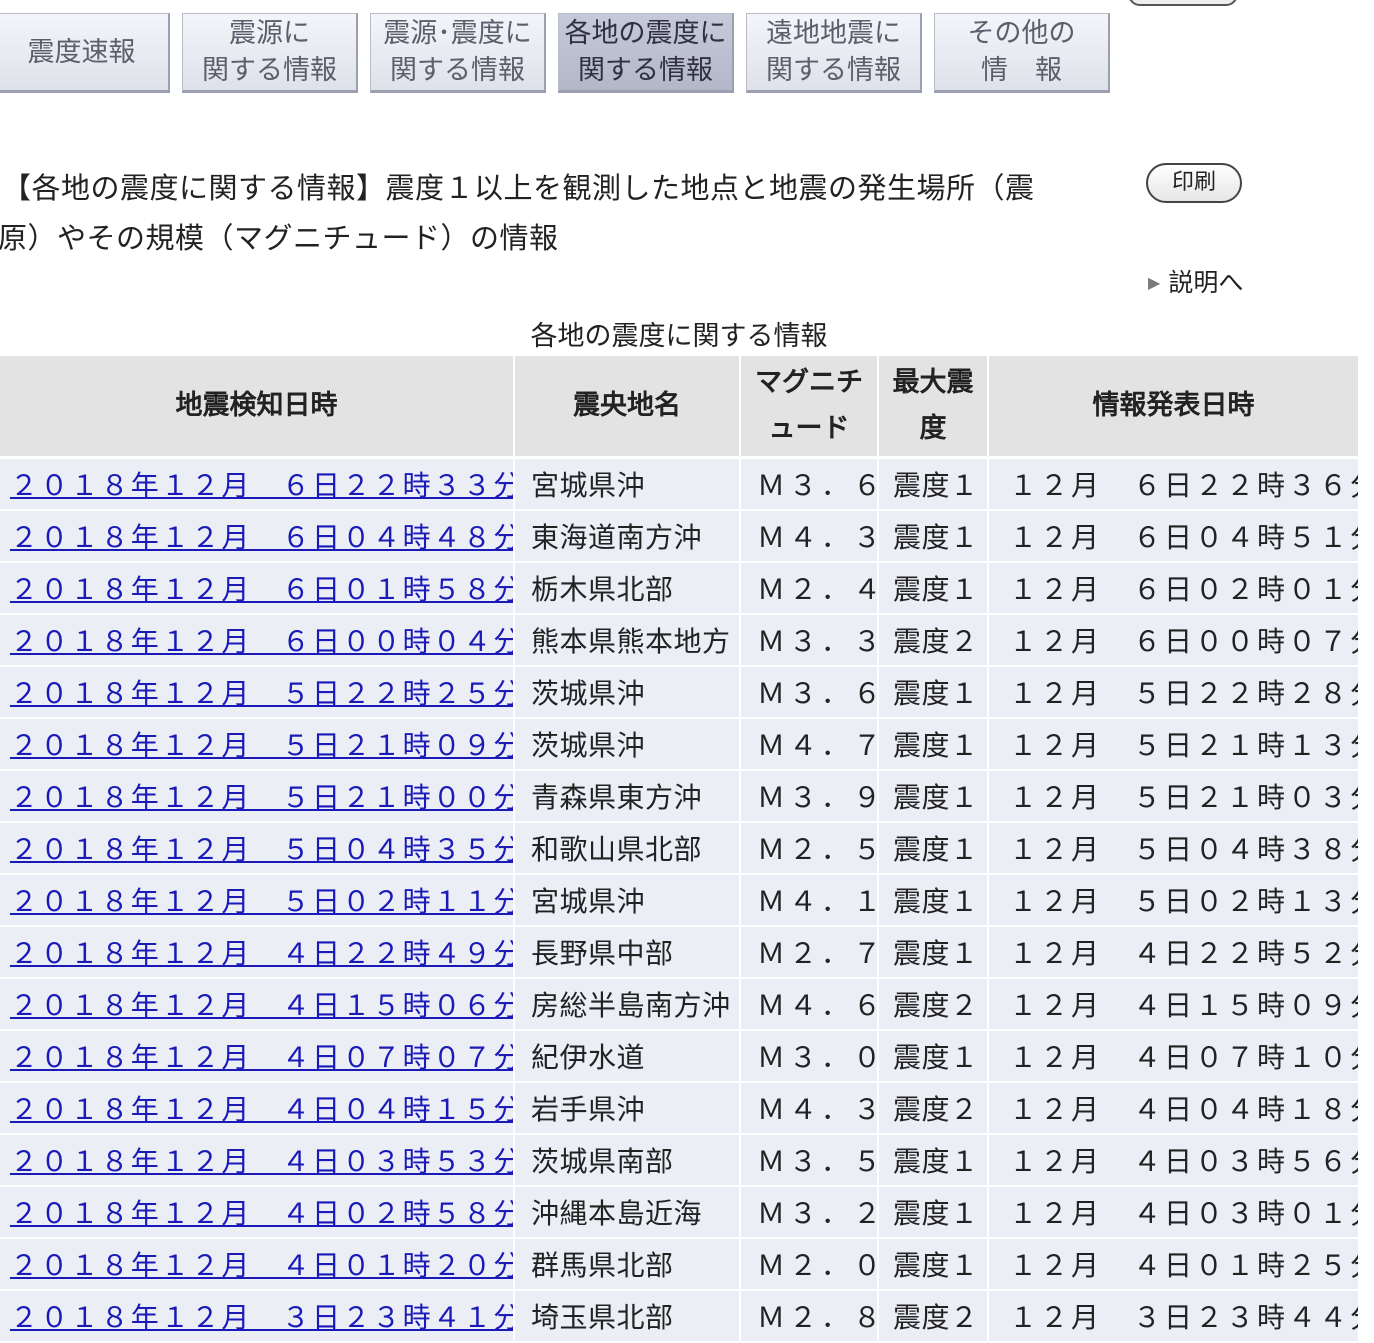 This screenshot has height=1343, width=1374. Describe the element at coordinates (261, 641) in the screenshot. I see `detect-time-link: ２０１８年１２月 ６日００時０４分` at that location.